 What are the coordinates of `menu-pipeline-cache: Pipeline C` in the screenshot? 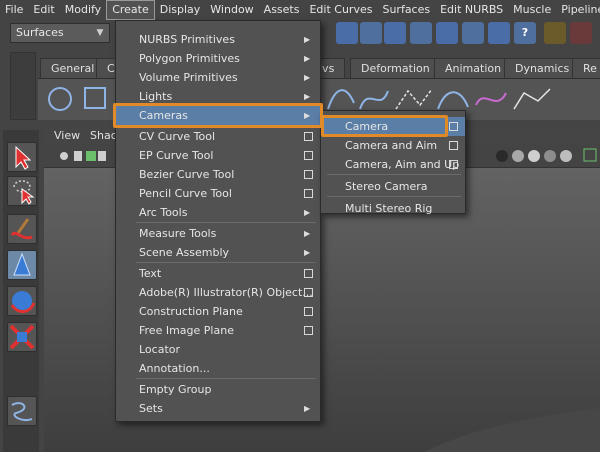 It's located at (578, 10).